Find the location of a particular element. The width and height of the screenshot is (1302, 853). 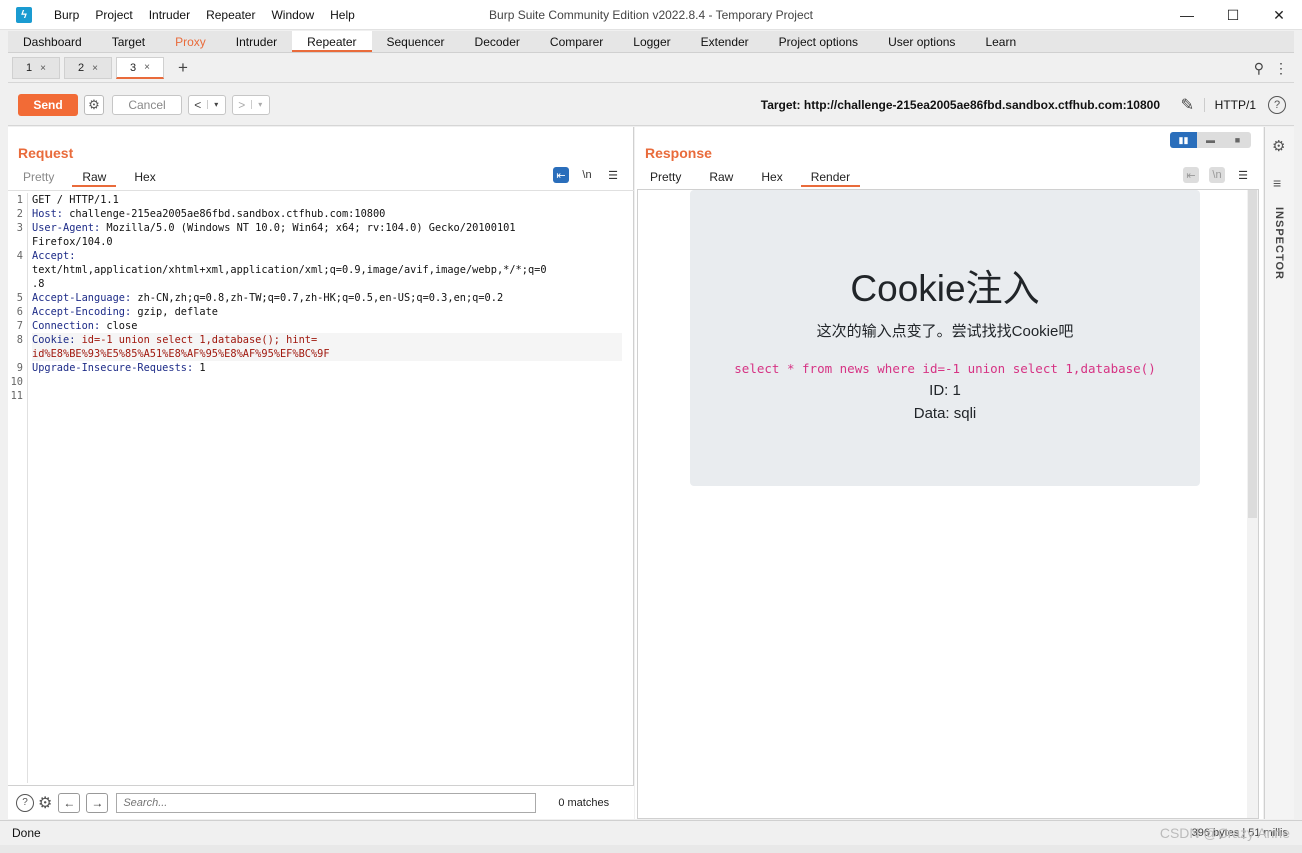

tab-extender: Extender is located at coordinates (725, 41).